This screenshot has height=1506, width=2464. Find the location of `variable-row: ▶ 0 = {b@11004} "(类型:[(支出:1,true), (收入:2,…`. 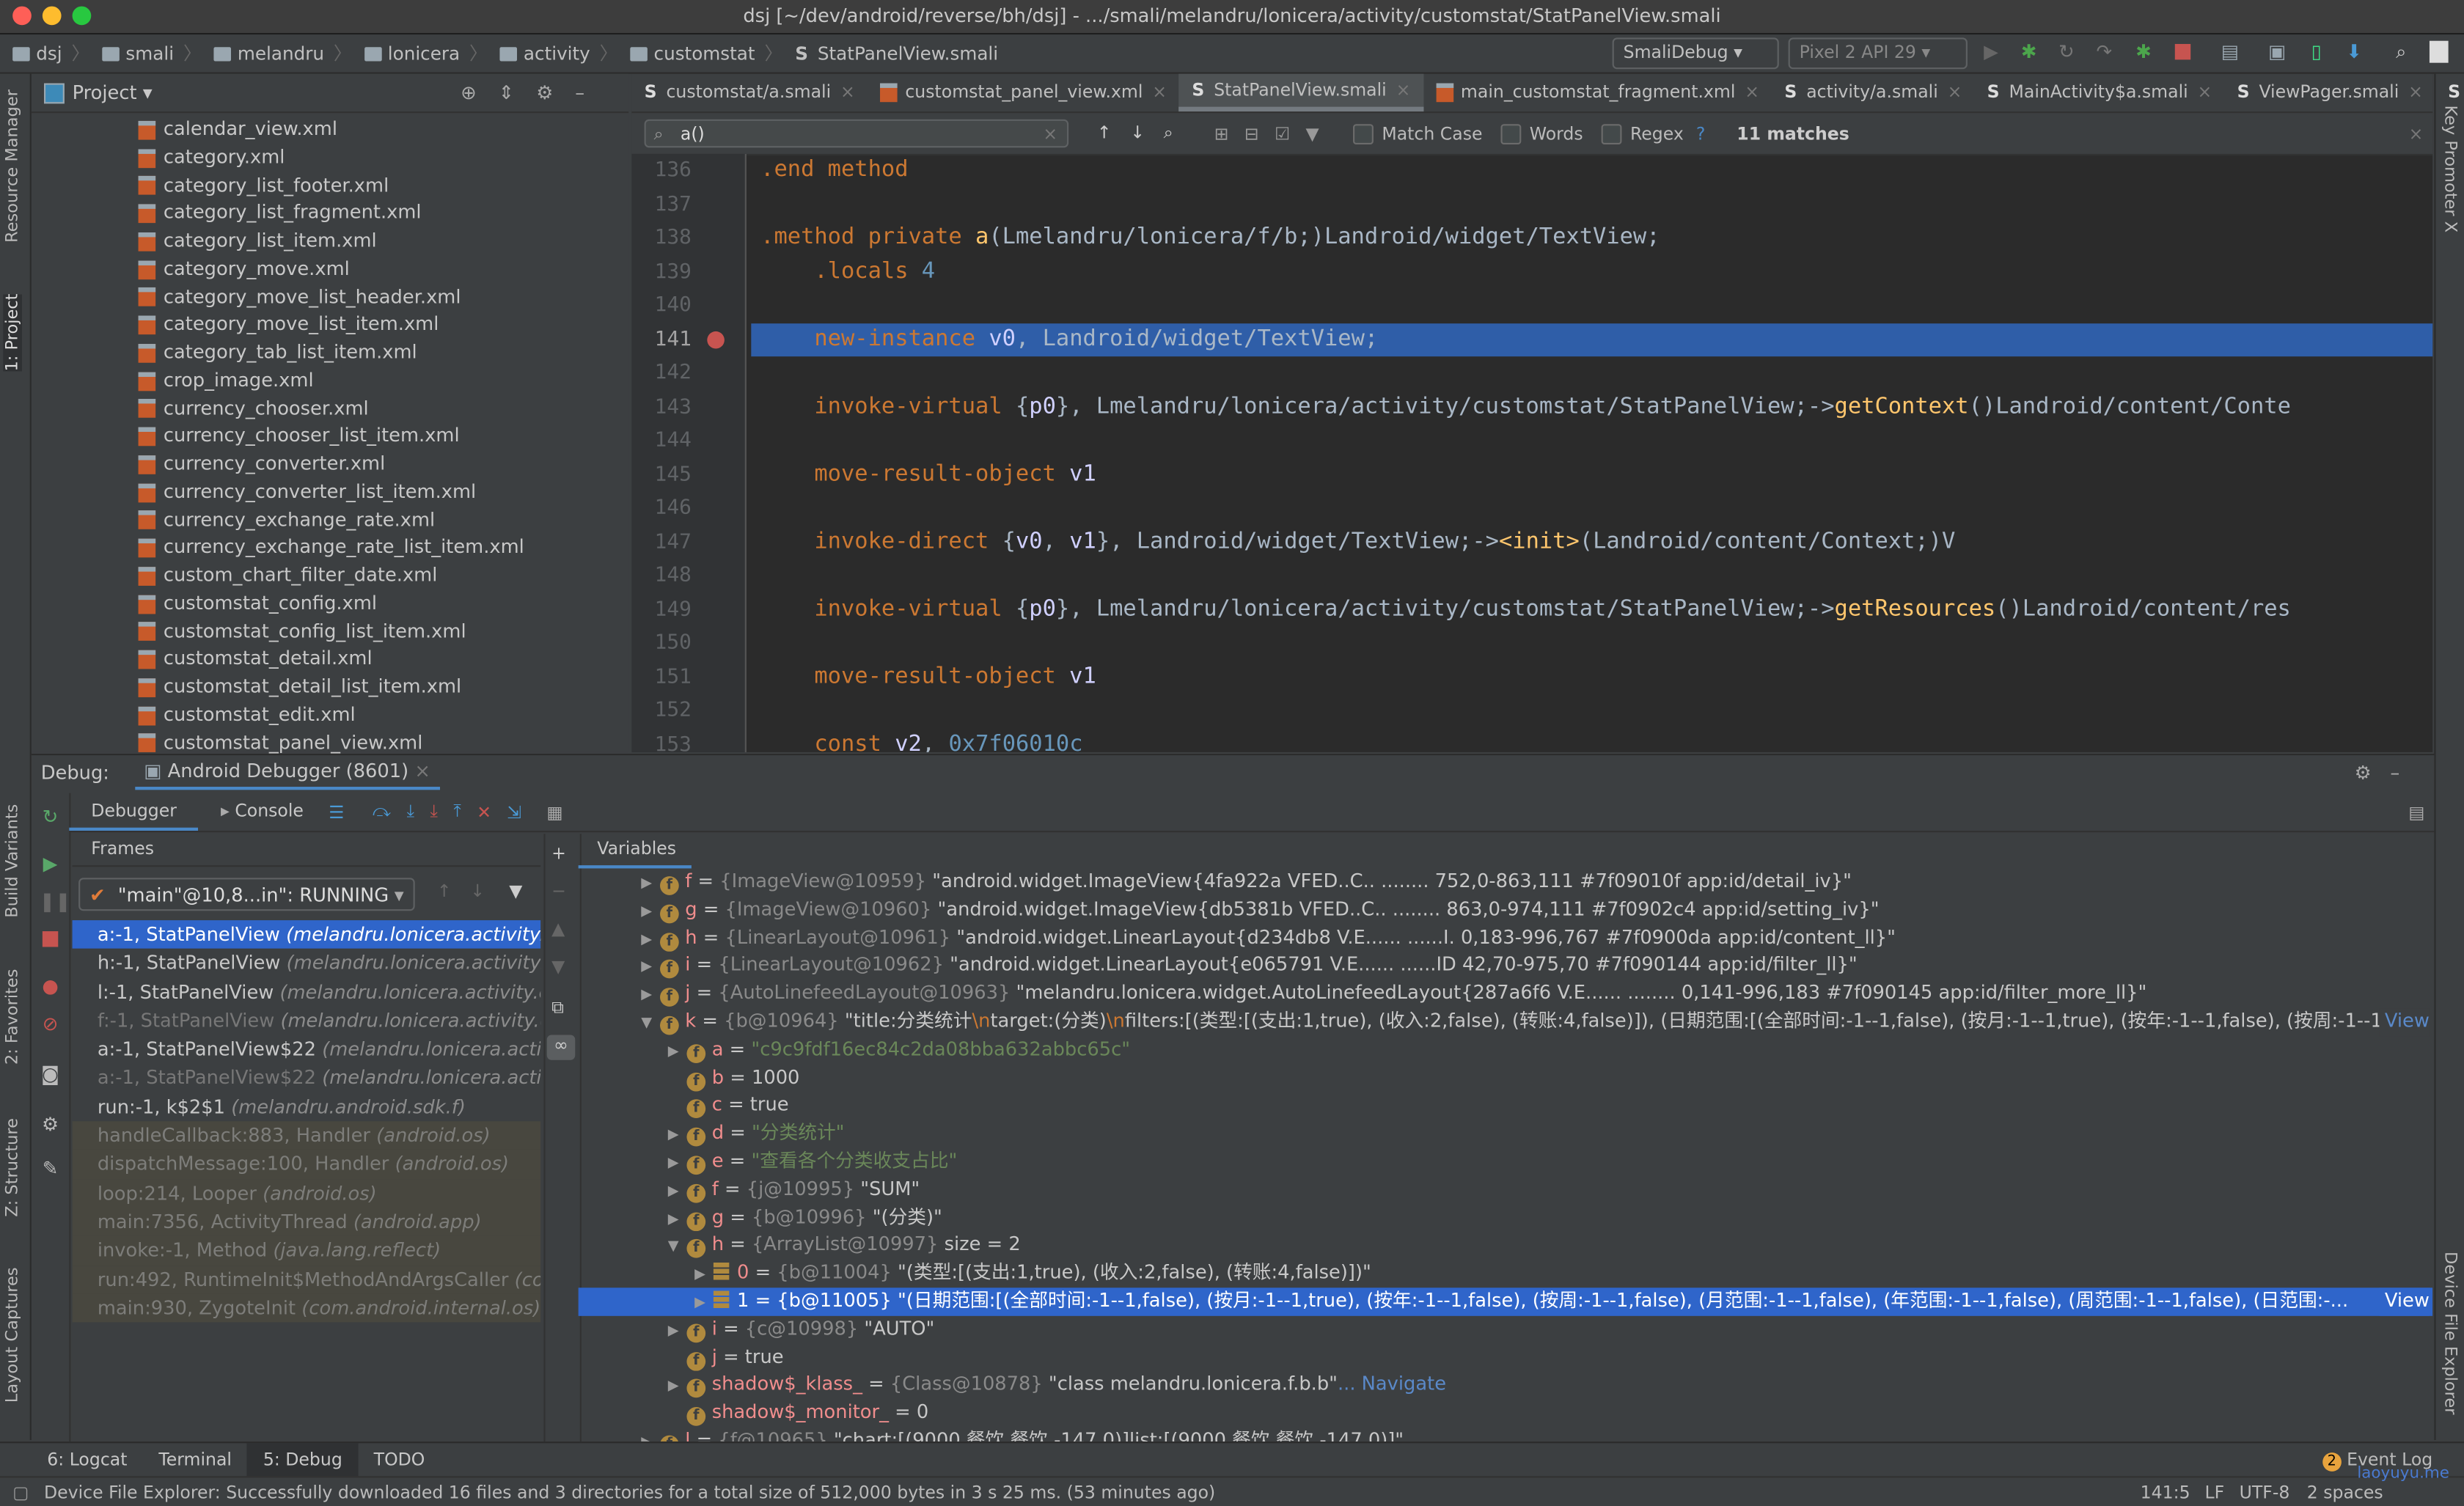

variable-row: ▶ 0 = {b@11004} "(类型:[(支出:1,true), (收入:2,… is located at coordinates (1506, 1274).